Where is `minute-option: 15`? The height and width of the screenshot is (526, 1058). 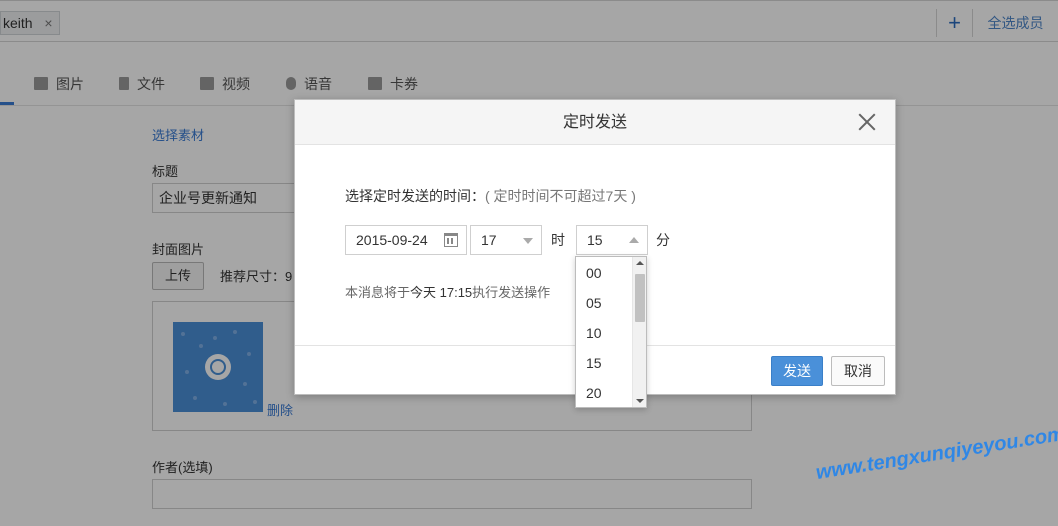
minute-option: 15 is located at coordinates (604, 363).